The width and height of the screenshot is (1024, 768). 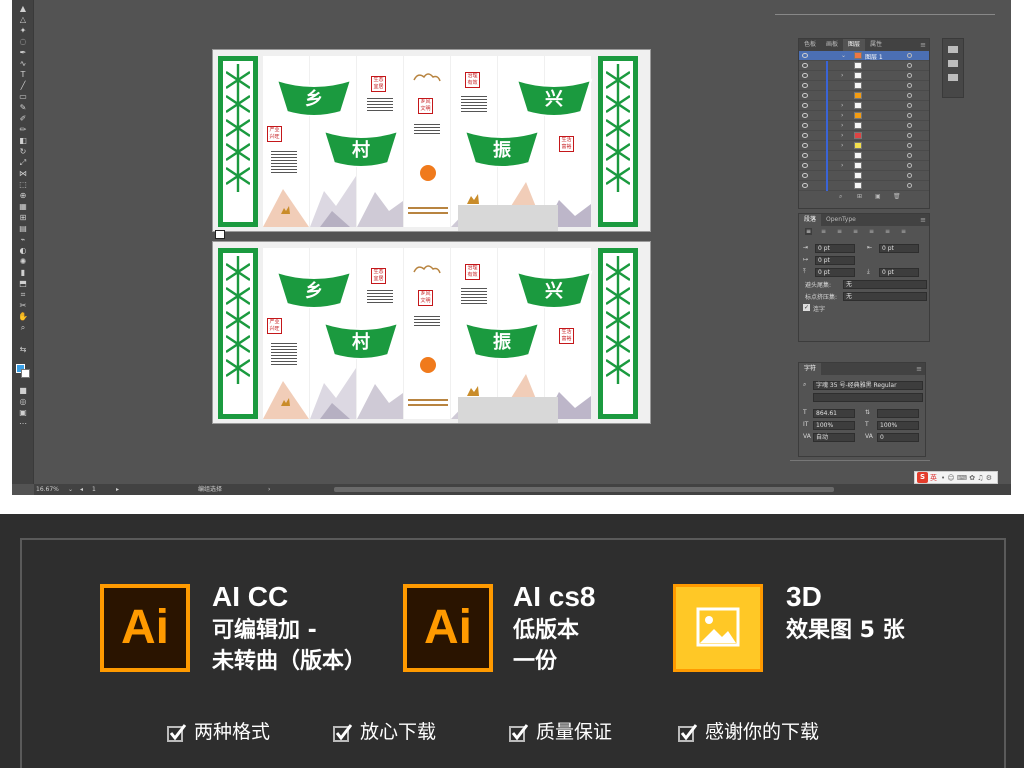 I want to click on artboard-1: 产业兴旺 生态宜居 乡风文明 治理有效 生活富裕 乡 村 兴 振, so click(x=431, y=140).